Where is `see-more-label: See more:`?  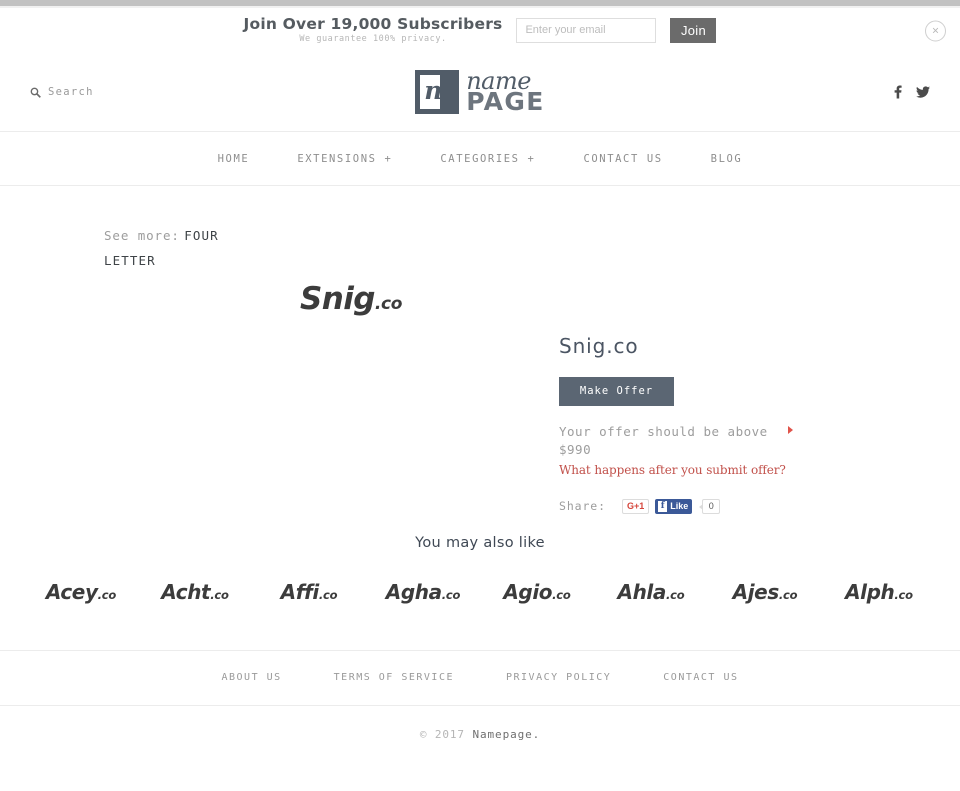
see-more-label: See more: is located at coordinates (142, 235).